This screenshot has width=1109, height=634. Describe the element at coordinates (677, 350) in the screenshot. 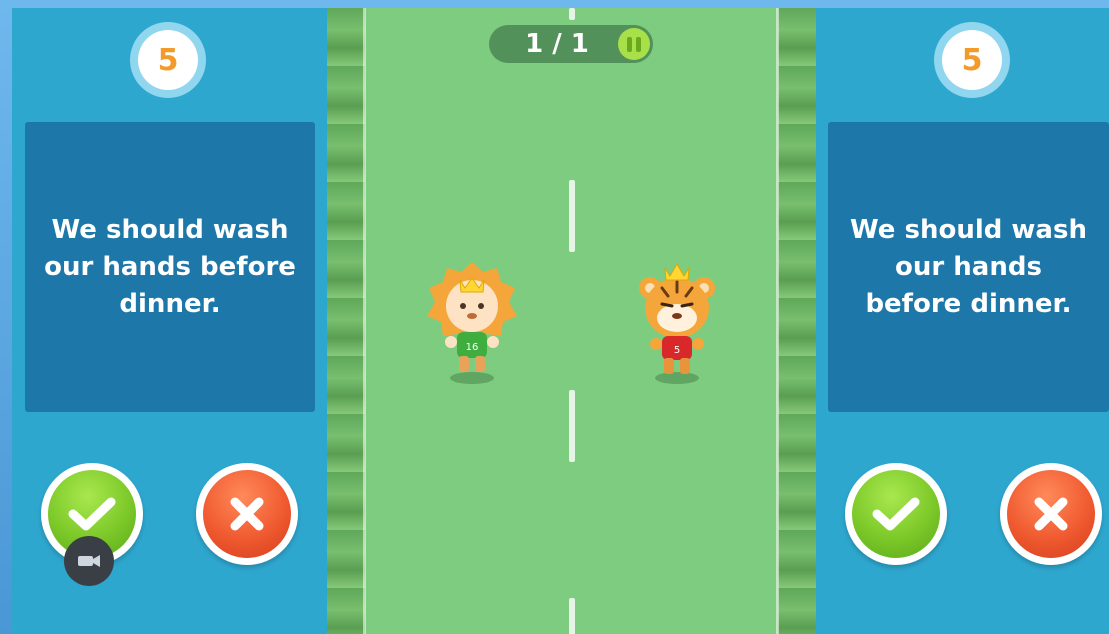

I see `tiger-jersey-number: 5` at that location.